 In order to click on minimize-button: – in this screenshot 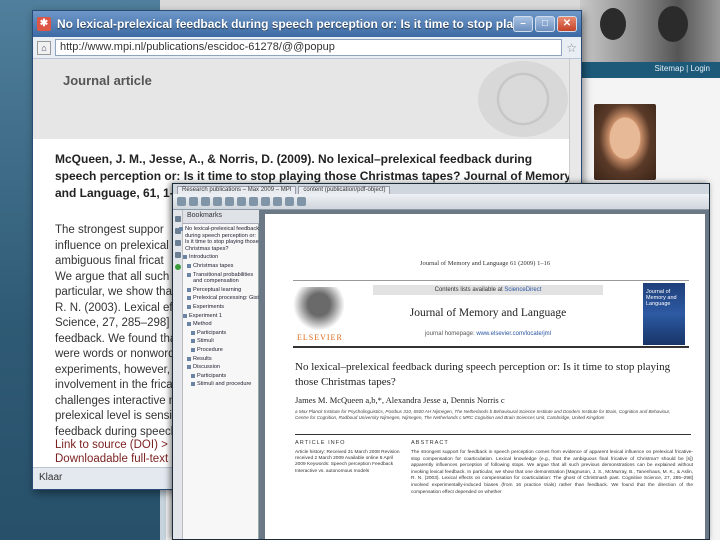, I will do `click(523, 24)`.